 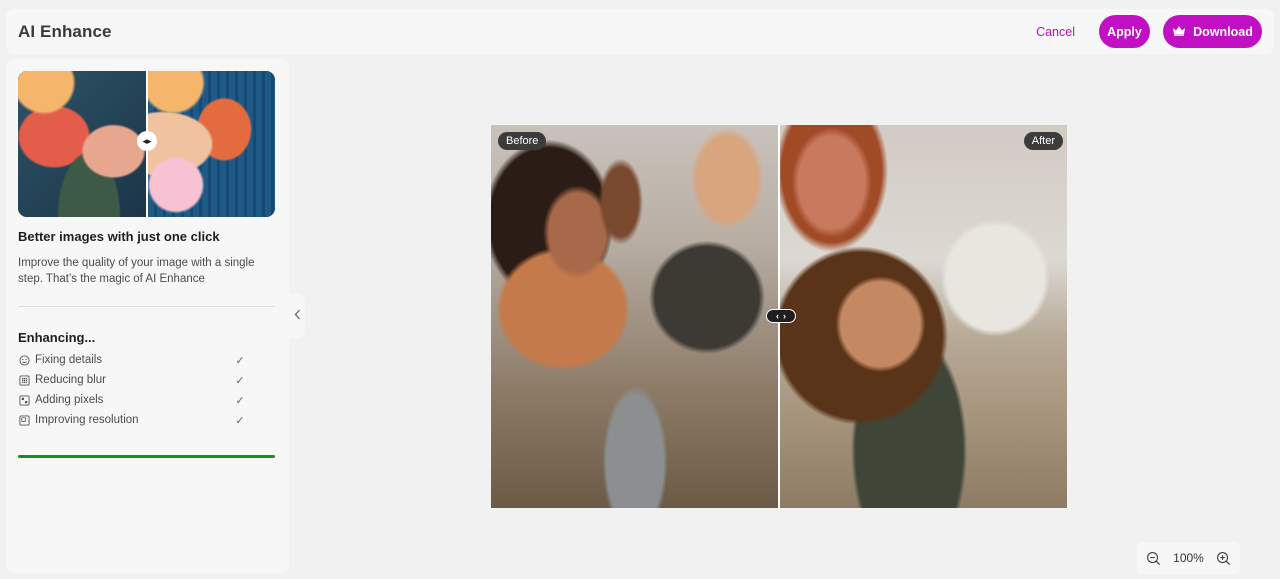 What do you see at coordinates (132, 400) in the screenshot?
I see `step-adding-pixels: Adding pixels ✓` at bounding box center [132, 400].